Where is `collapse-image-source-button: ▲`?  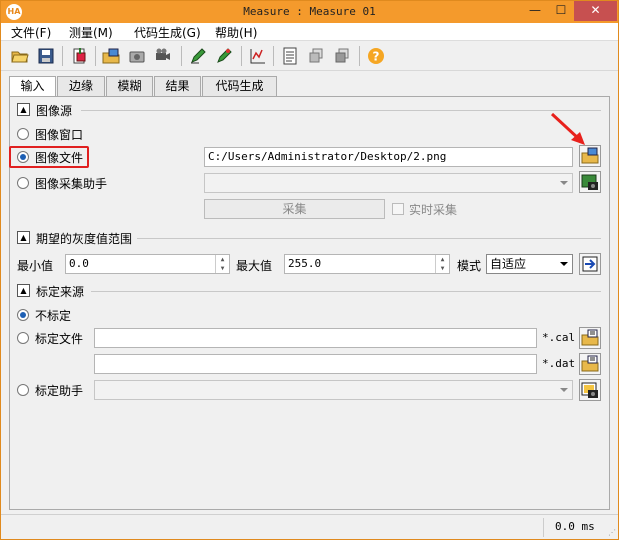 collapse-image-source-button: ▲ is located at coordinates (23, 109).